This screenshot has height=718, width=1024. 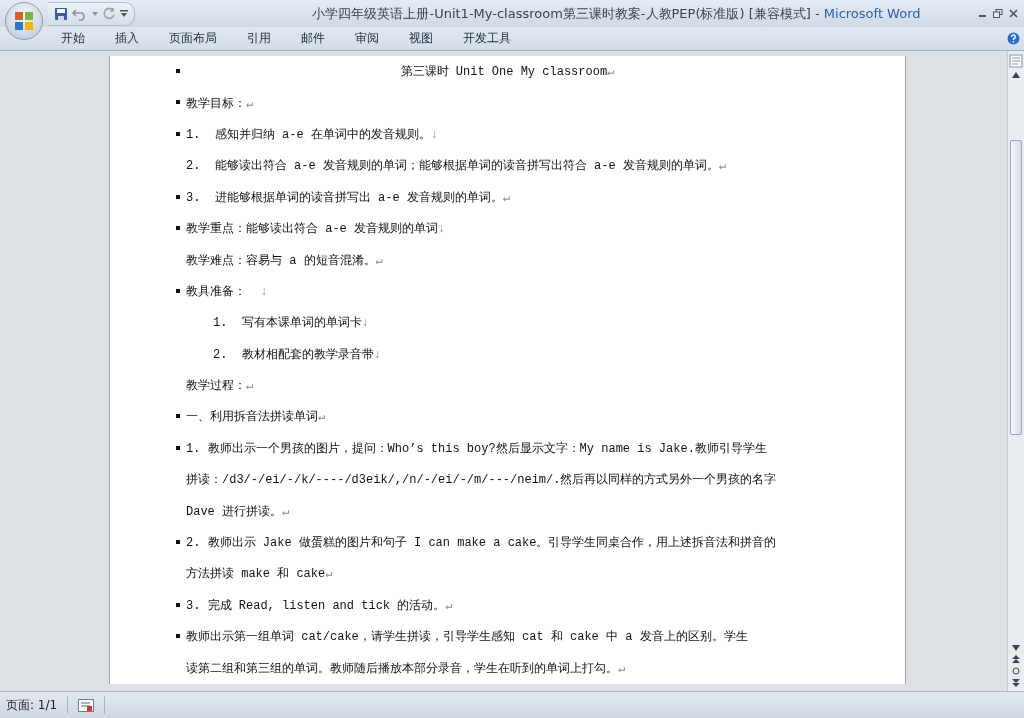 What do you see at coordinates (61, 13) in the screenshot?
I see `save-icon` at bounding box center [61, 13].